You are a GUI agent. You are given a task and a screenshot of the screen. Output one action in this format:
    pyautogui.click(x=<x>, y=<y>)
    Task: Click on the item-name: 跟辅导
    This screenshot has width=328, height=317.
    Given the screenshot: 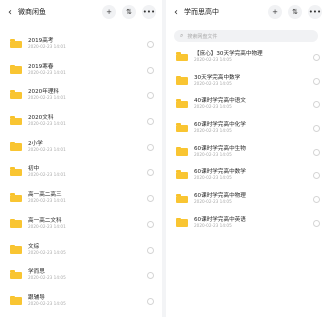 What is the action you would take?
    pyautogui.click(x=36, y=297)
    